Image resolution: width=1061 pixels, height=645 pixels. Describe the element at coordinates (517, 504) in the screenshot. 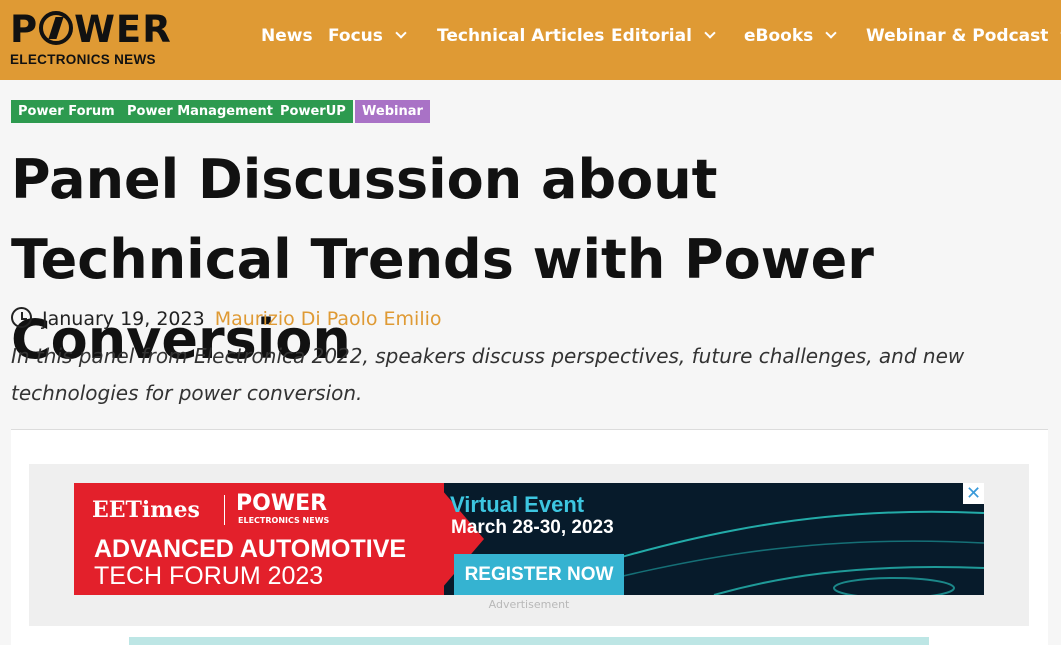

I see `ad-virtual-event: Virtual Event` at that location.